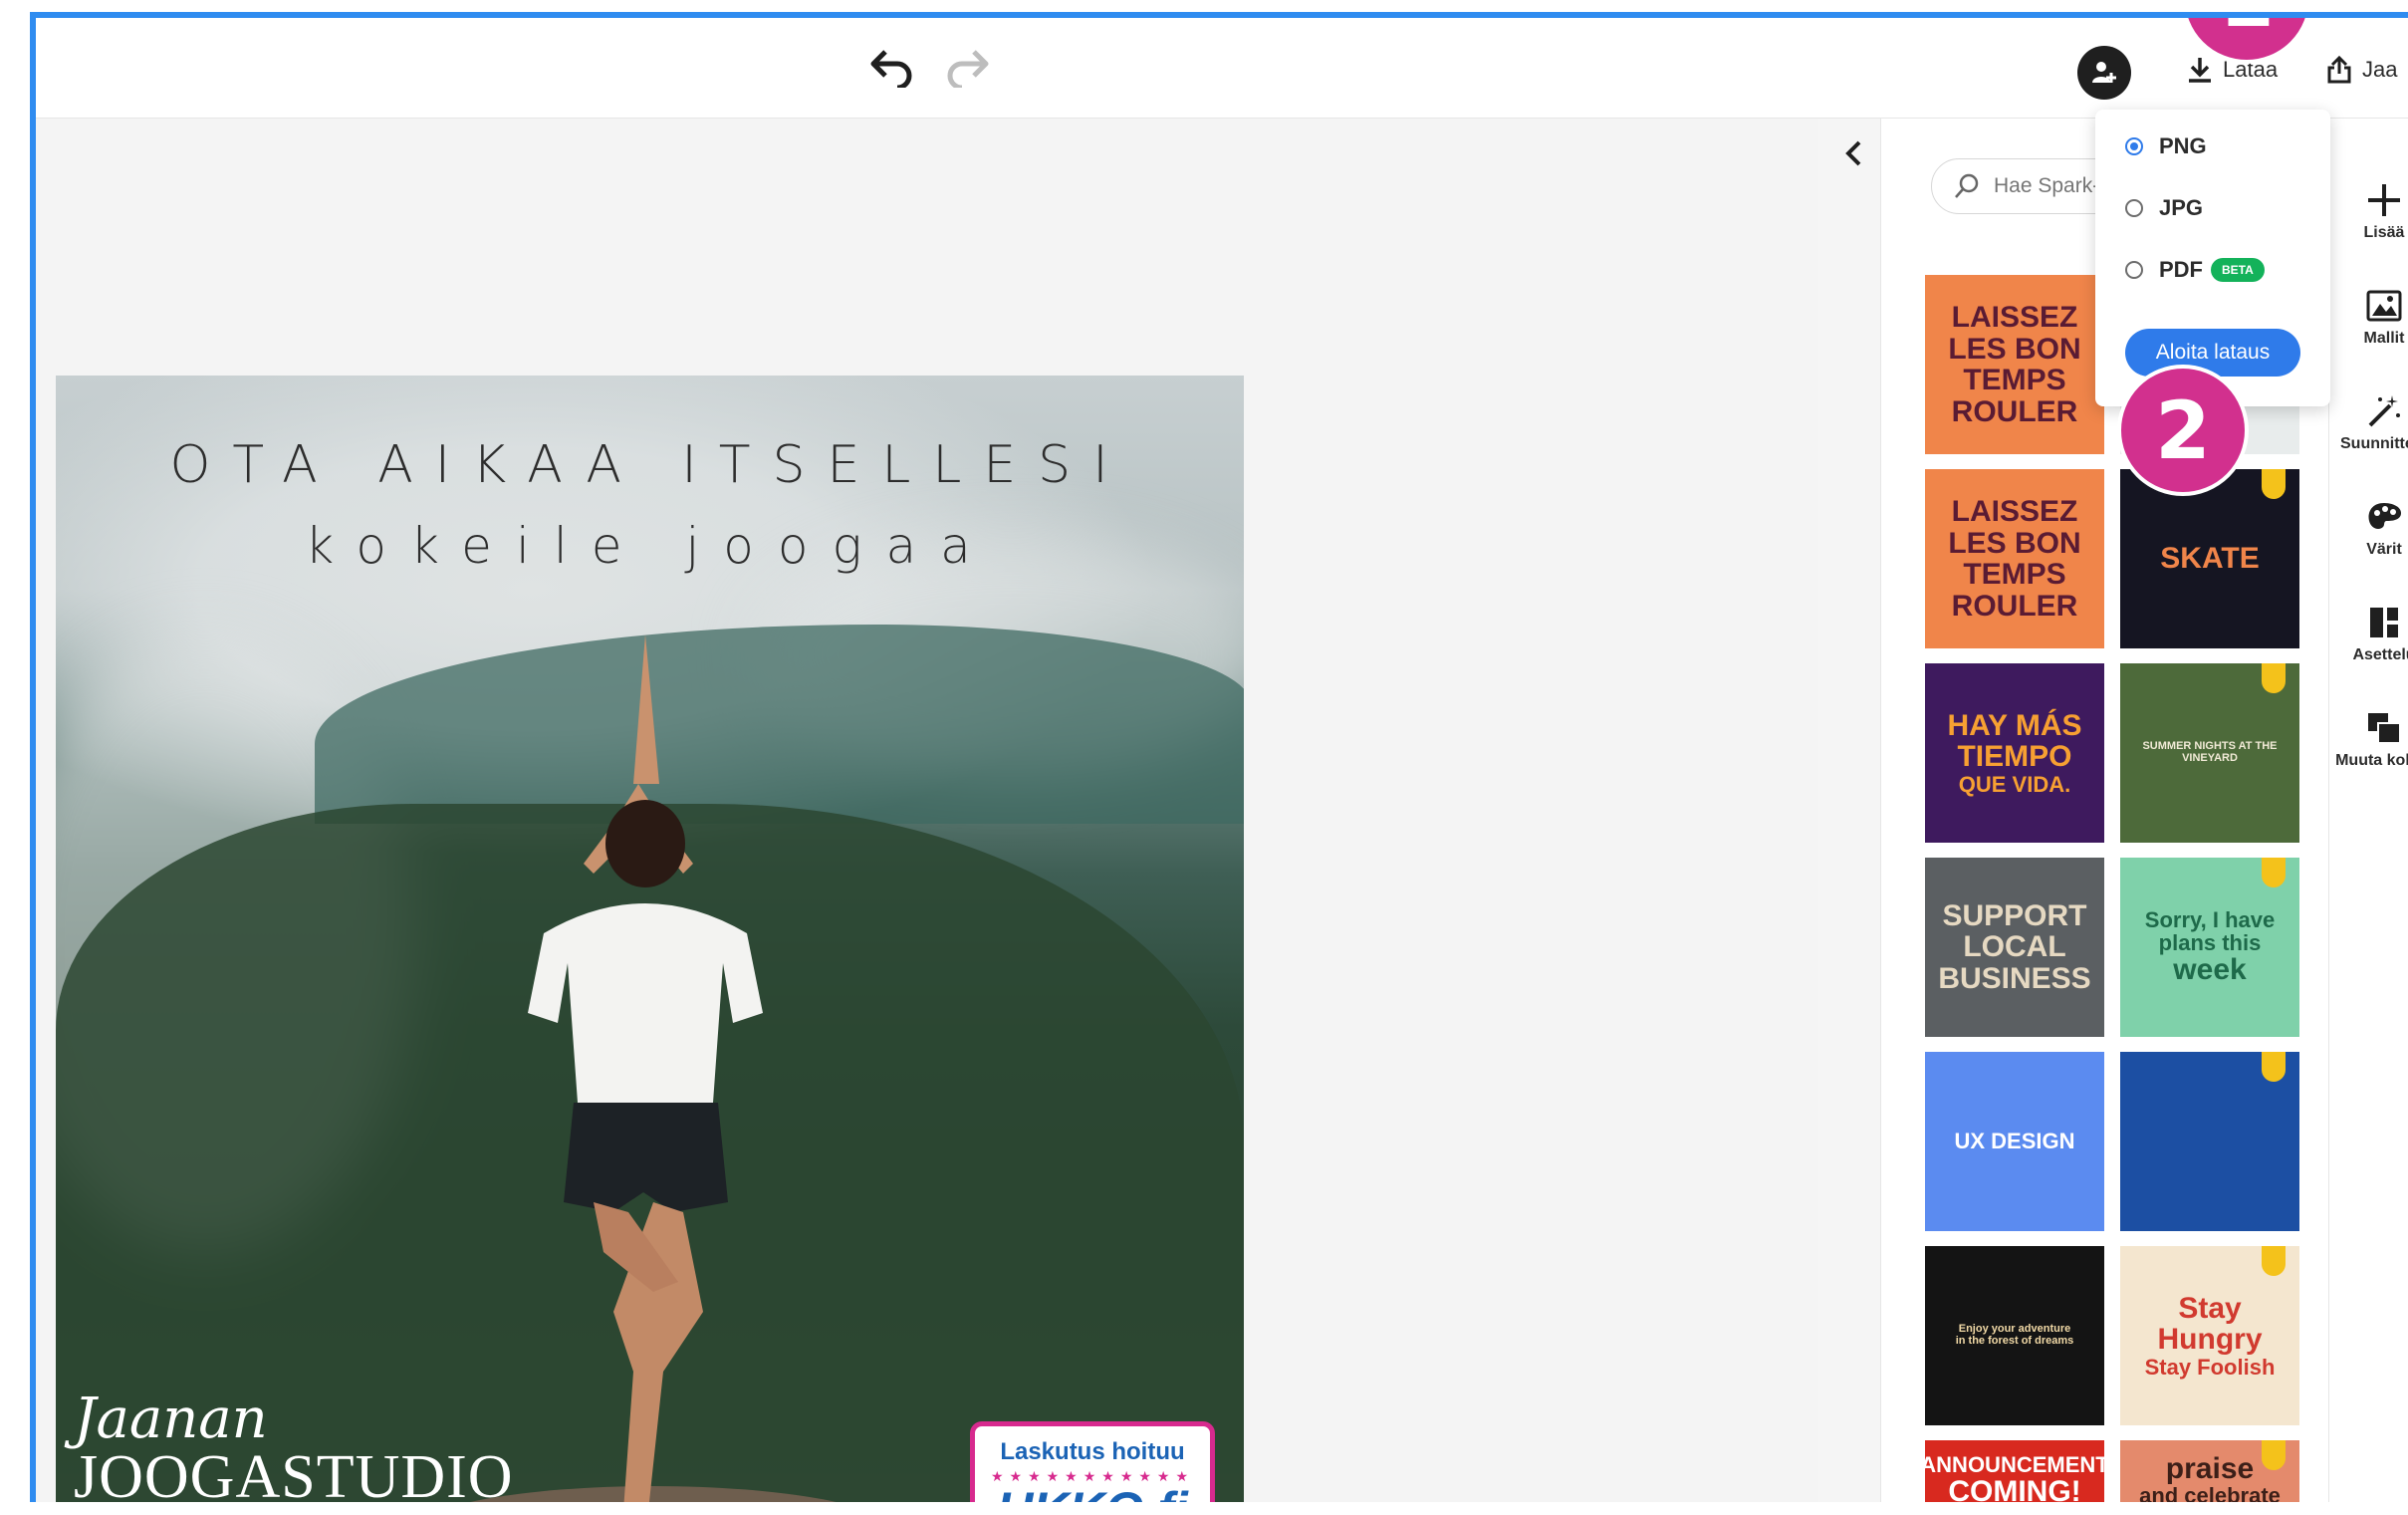 This screenshot has width=2408, height=1515. Describe the element at coordinates (2014, 784) in the screenshot. I see `template-thumbnail-text: QUE VIDA.` at that location.